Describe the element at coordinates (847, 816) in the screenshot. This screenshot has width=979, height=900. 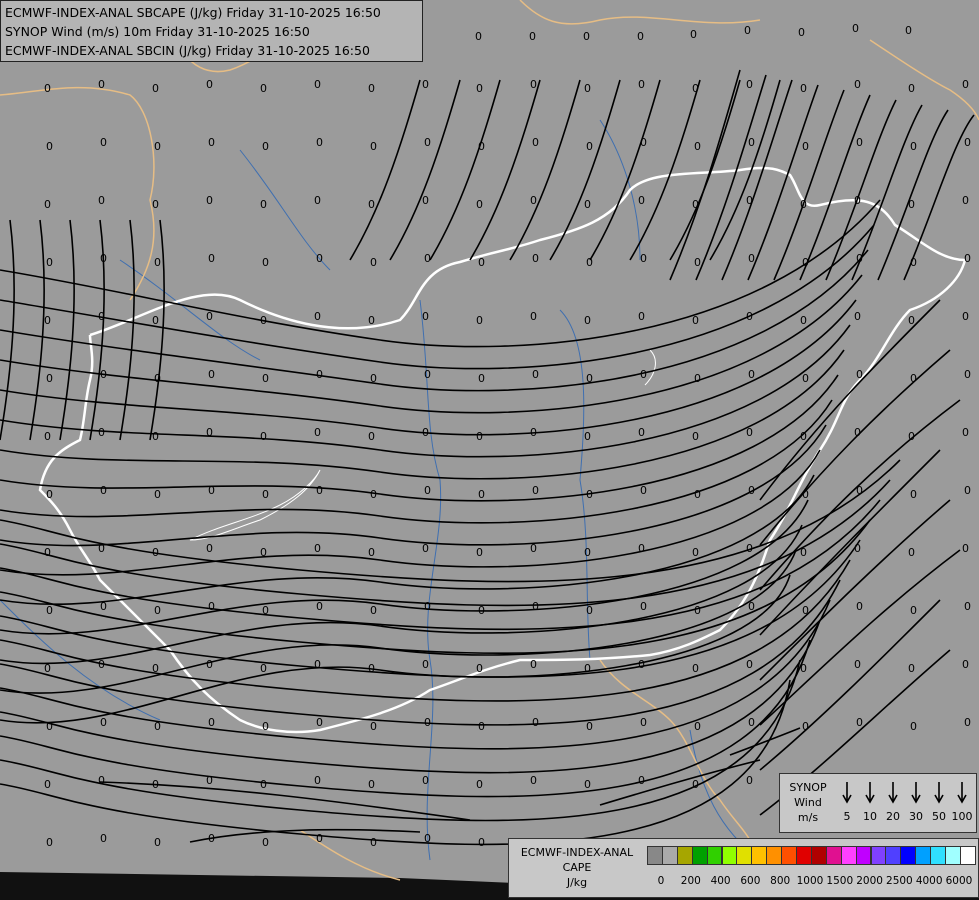
I see `wind-legend-value: 5` at that location.